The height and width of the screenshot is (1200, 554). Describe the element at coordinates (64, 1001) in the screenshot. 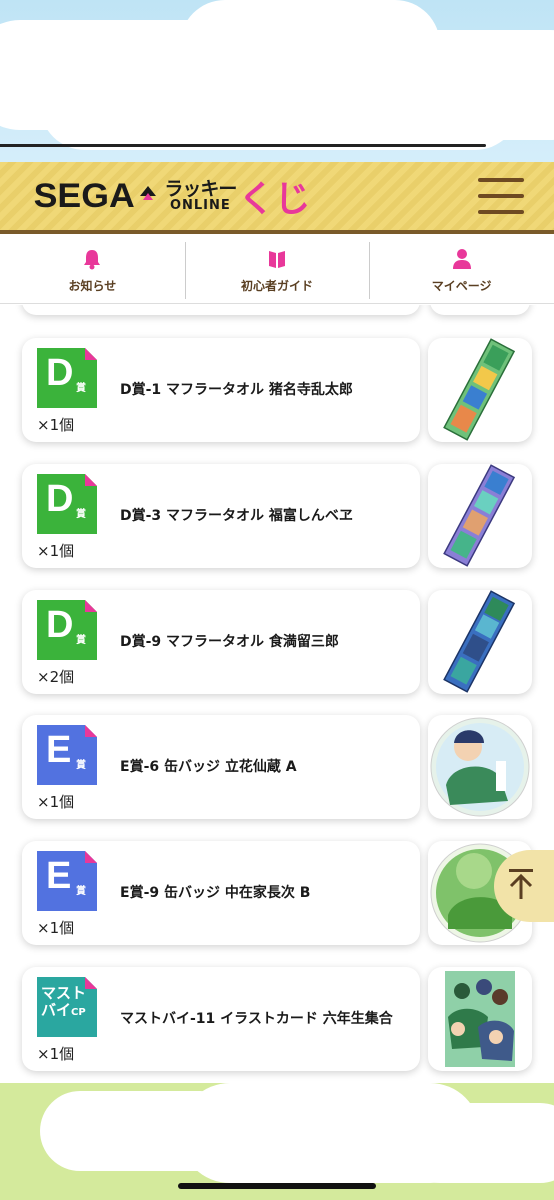

I see `badge-must-buy-text: マスト バイCP` at that location.